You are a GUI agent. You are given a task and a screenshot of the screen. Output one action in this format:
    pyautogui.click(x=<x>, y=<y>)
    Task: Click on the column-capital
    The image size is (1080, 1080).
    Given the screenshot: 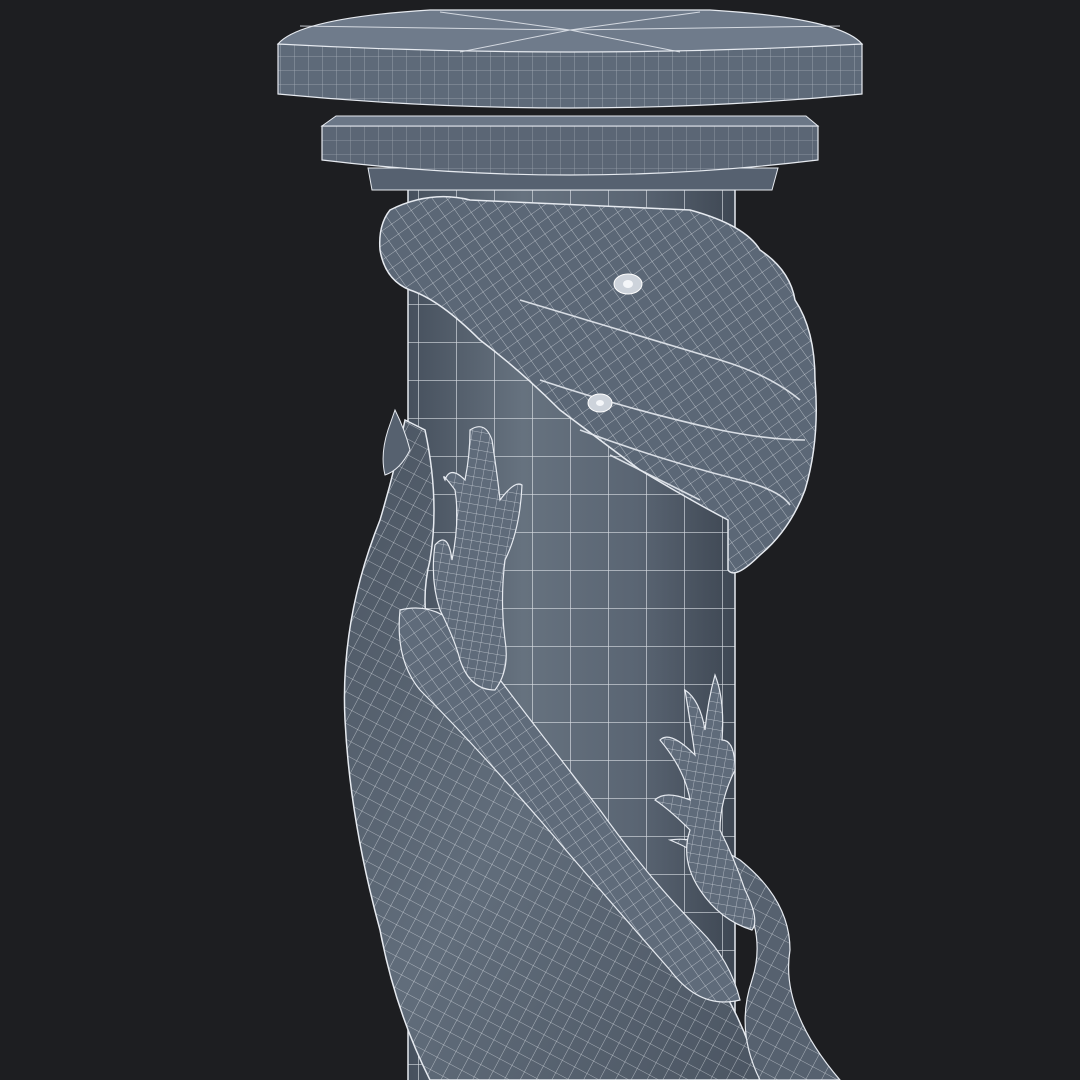 What is the action you would take?
    pyautogui.click(x=570, y=100)
    